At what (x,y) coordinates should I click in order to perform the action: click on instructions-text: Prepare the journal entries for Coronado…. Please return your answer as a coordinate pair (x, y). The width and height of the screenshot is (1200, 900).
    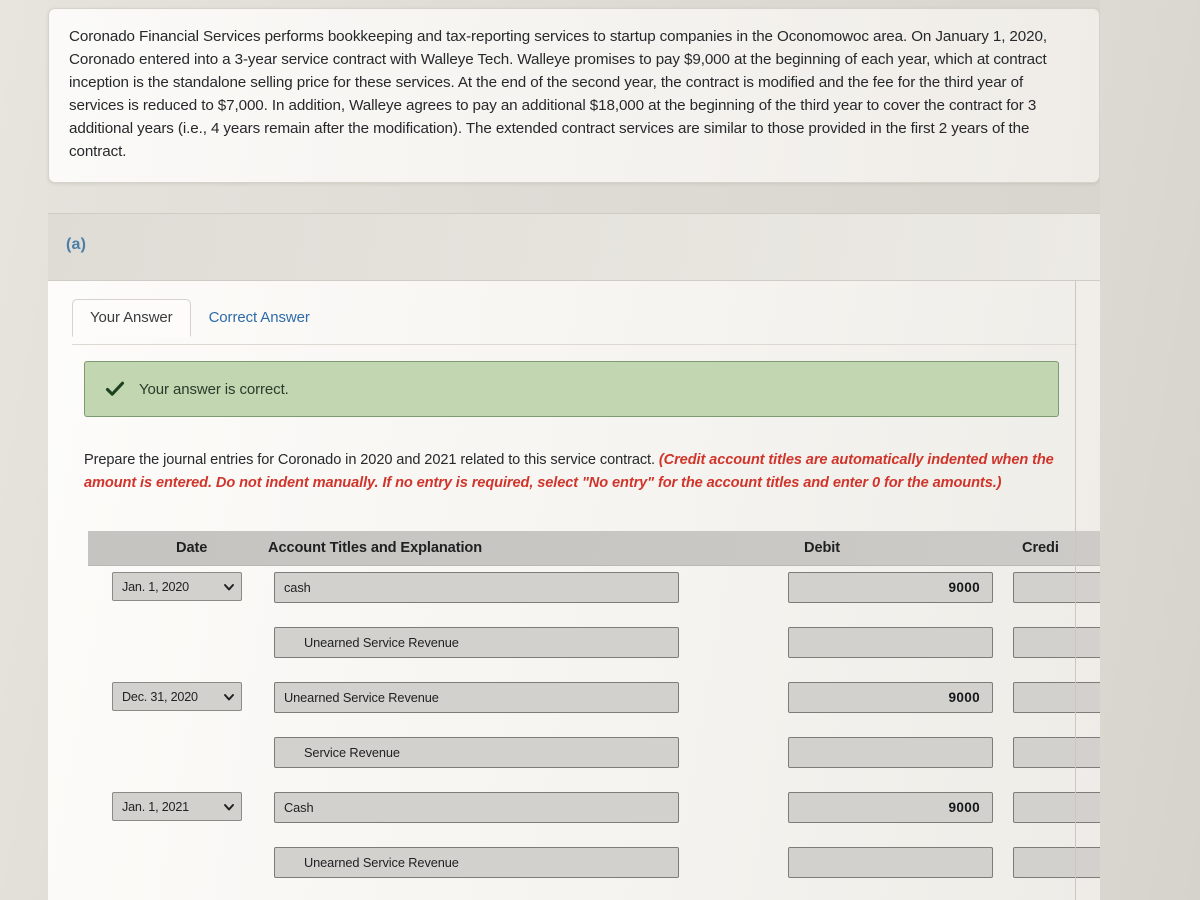
    Looking at the image, I should click on (571, 472).